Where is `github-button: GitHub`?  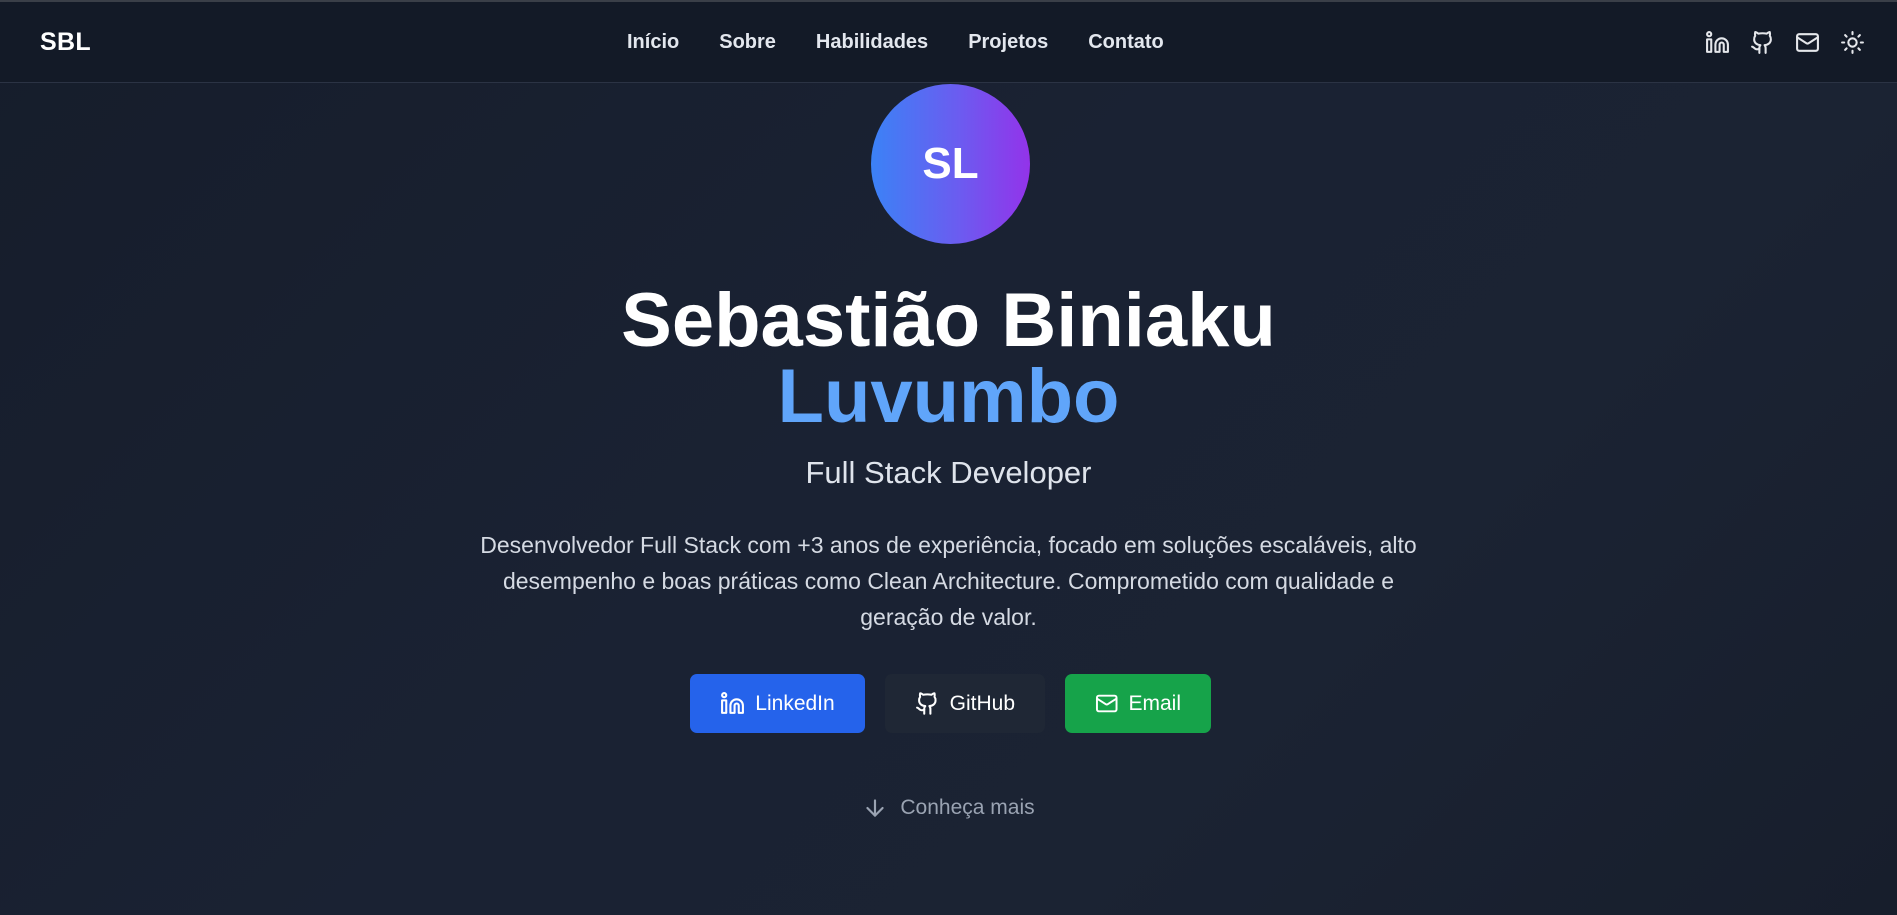 github-button: GitHub is located at coordinates (965, 703).